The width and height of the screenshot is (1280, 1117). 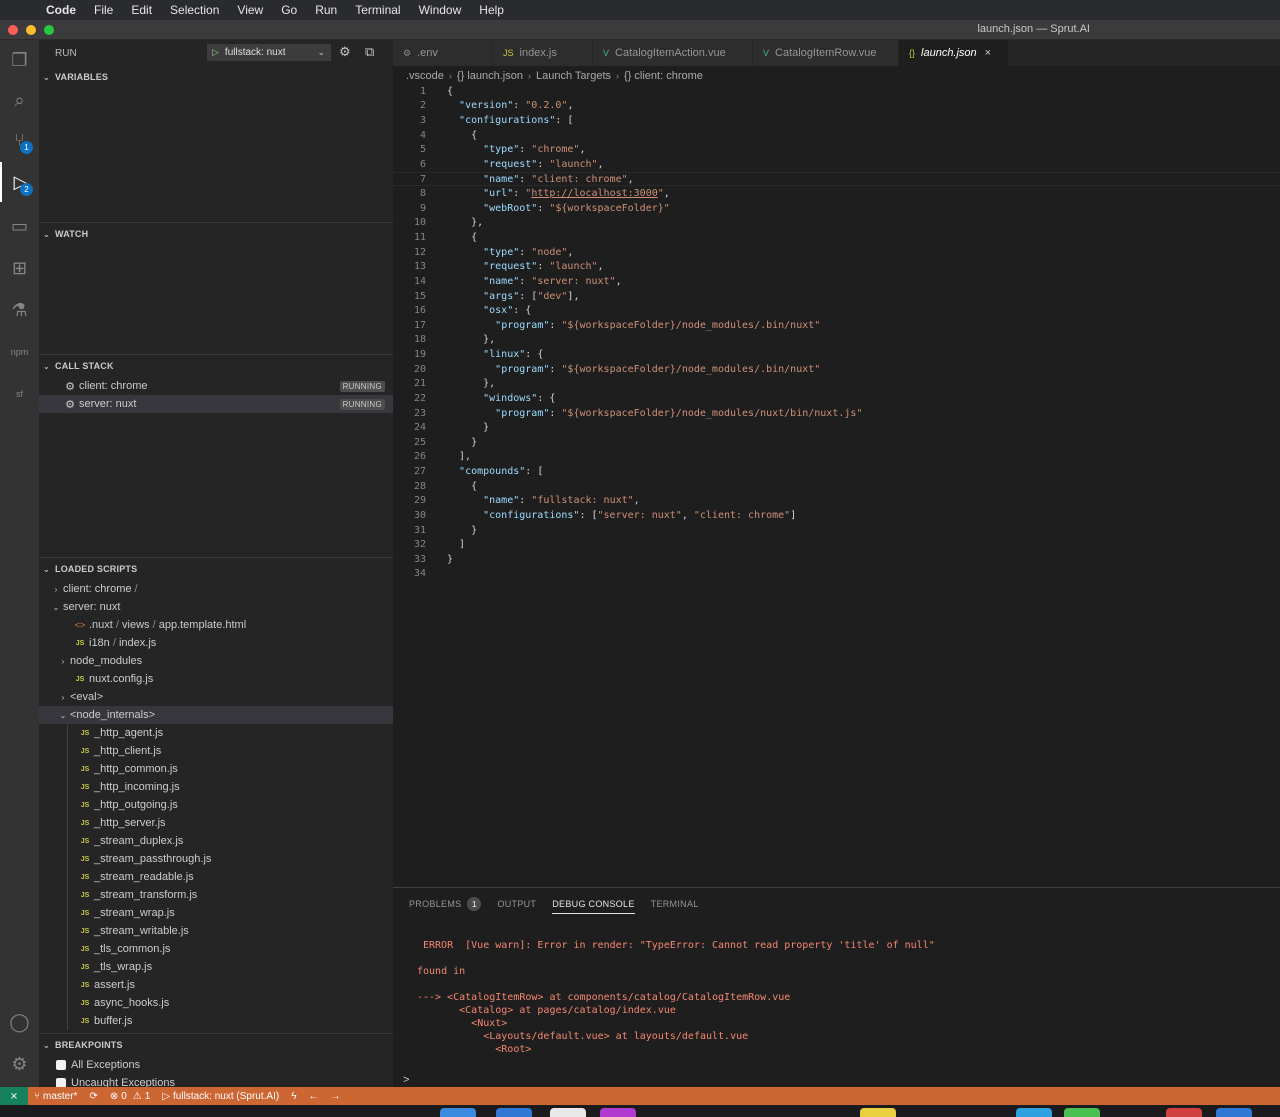 I want to click on code-token: }, so click(x=450, y=559).